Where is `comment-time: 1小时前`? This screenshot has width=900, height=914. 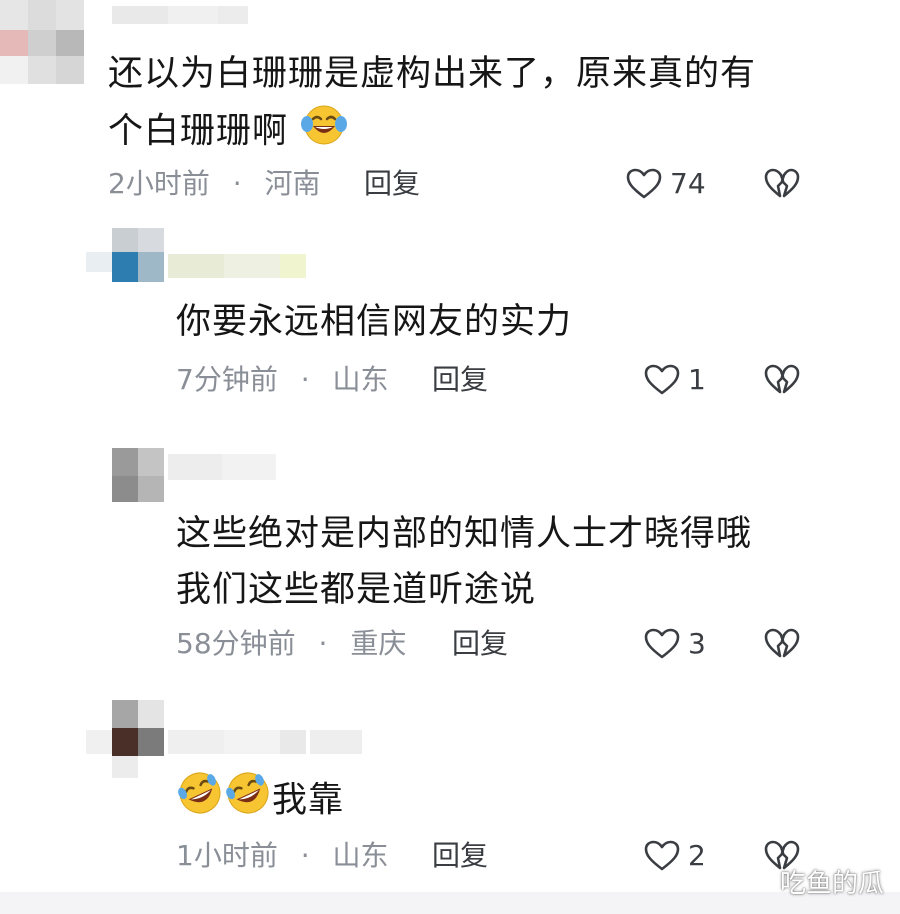
comment-time: 1小时前 is located at coordinates (227, 855).